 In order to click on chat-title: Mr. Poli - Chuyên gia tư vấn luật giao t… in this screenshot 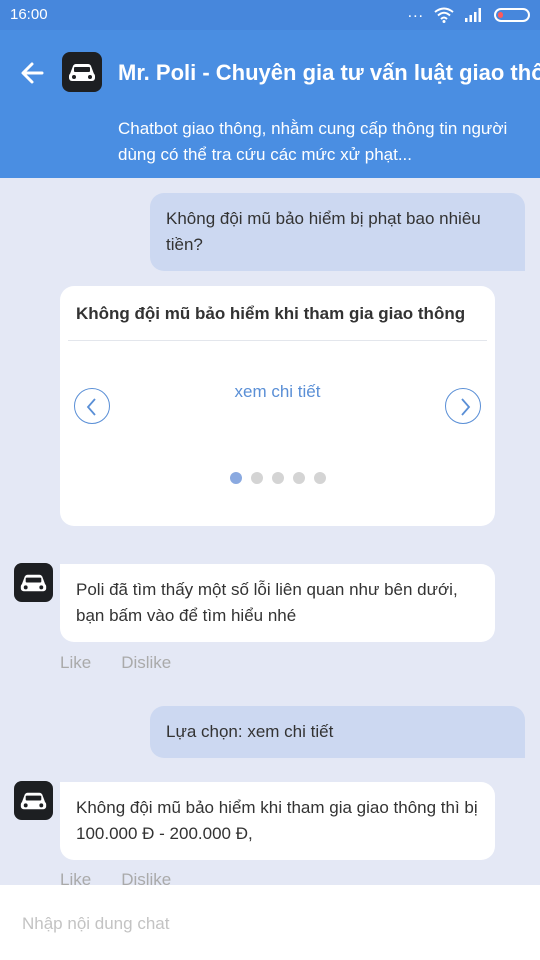, I will do `click(329, 72)`.